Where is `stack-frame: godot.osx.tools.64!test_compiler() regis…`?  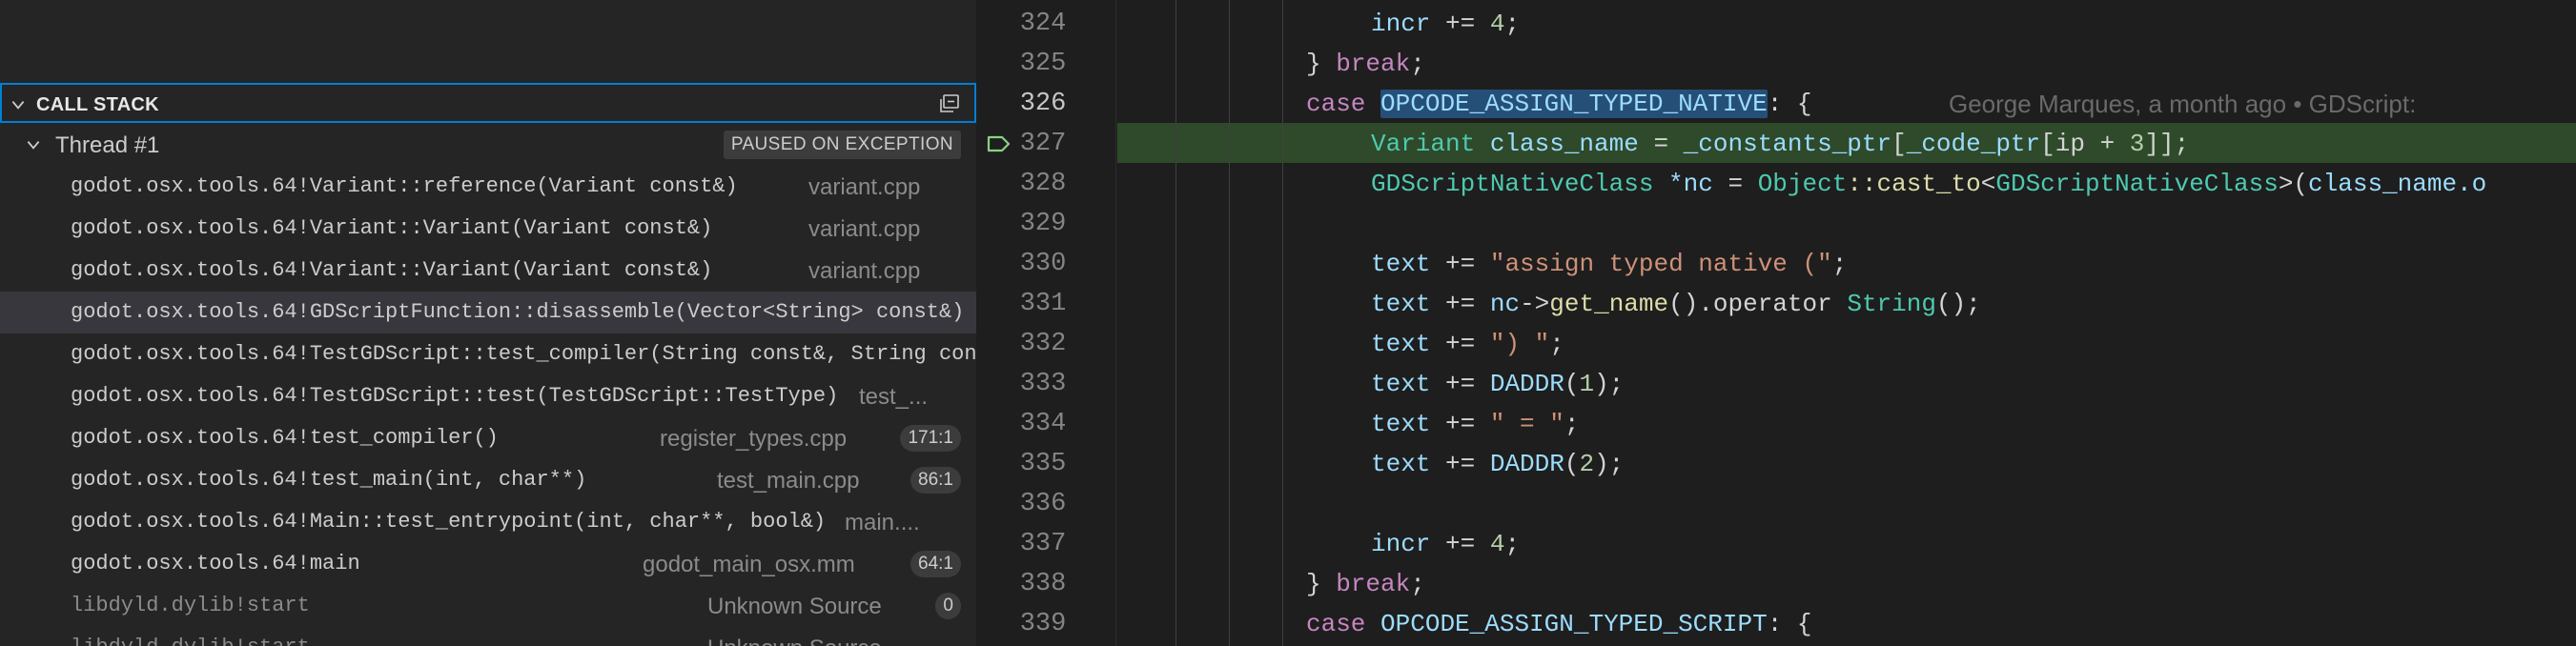
stack-frame: godot.osx.tools.64!test_compiler() regis… is located at coordinates (488, 438).